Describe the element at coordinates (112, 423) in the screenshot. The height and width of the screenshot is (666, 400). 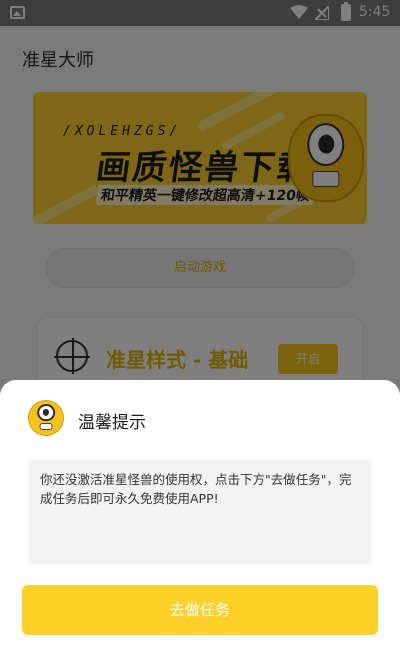
I see `dialog-title: 温馨提示` at that location.